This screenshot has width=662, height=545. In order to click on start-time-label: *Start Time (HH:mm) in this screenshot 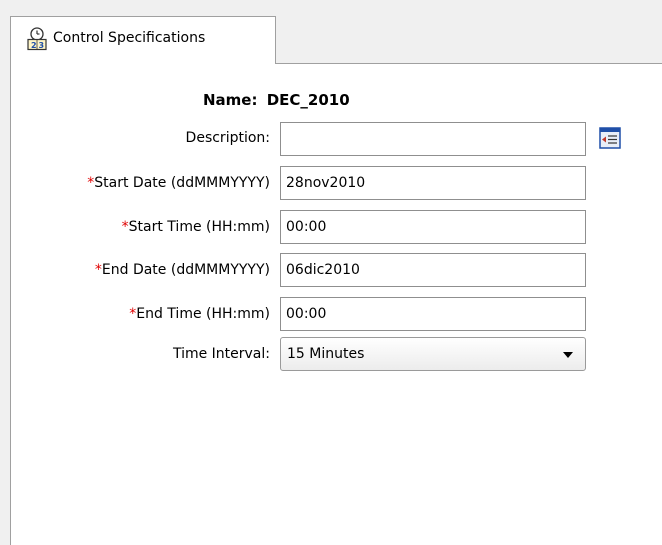, I will do `click(195, 227)`.